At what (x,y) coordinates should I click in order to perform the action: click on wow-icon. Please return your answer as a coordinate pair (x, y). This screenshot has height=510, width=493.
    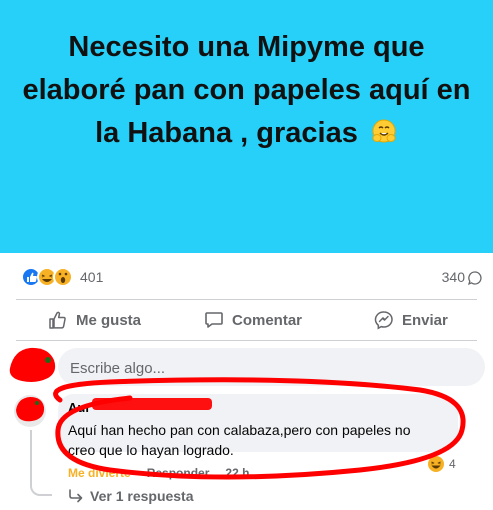
    Looking at the image, I should click on (63, 277).